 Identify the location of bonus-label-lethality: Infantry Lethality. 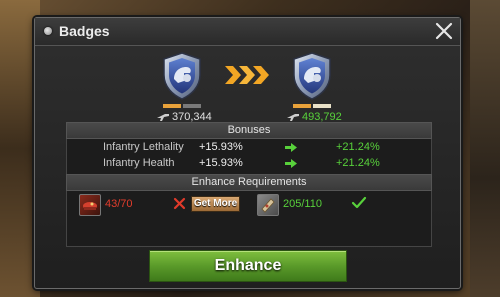
(143, 147).